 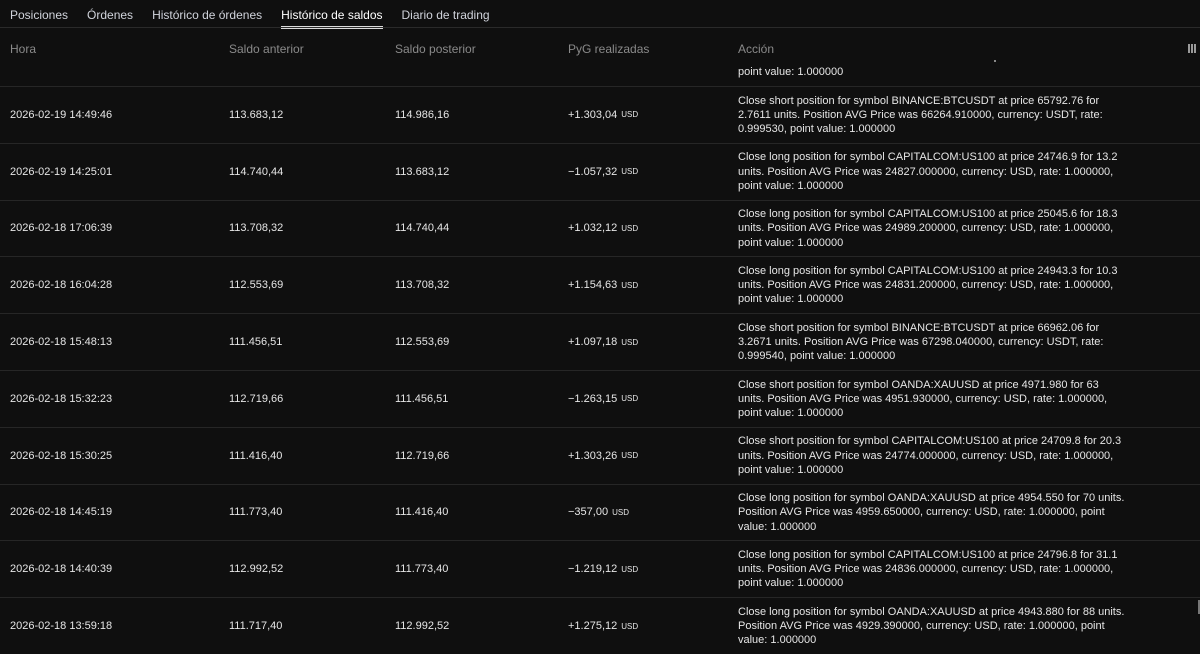 What do you see at coordinates (39, 14) in the screenshot?
I see `tab-posiciones: Posiciones` at bounding box center [39, 14].